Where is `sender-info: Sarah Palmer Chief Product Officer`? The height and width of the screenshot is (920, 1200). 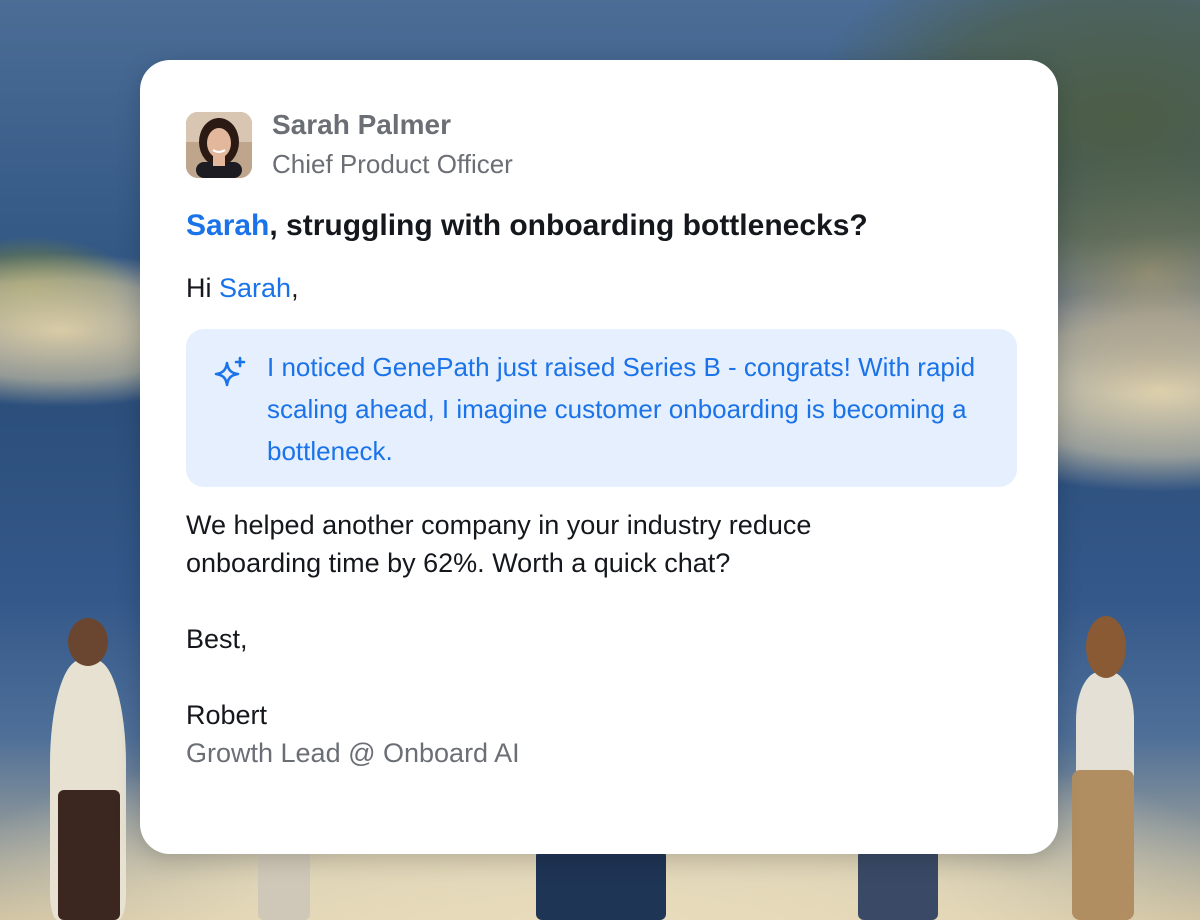
sender-info: Sarah Palmer Chief Product Officer is located at coordinates (392, 144).